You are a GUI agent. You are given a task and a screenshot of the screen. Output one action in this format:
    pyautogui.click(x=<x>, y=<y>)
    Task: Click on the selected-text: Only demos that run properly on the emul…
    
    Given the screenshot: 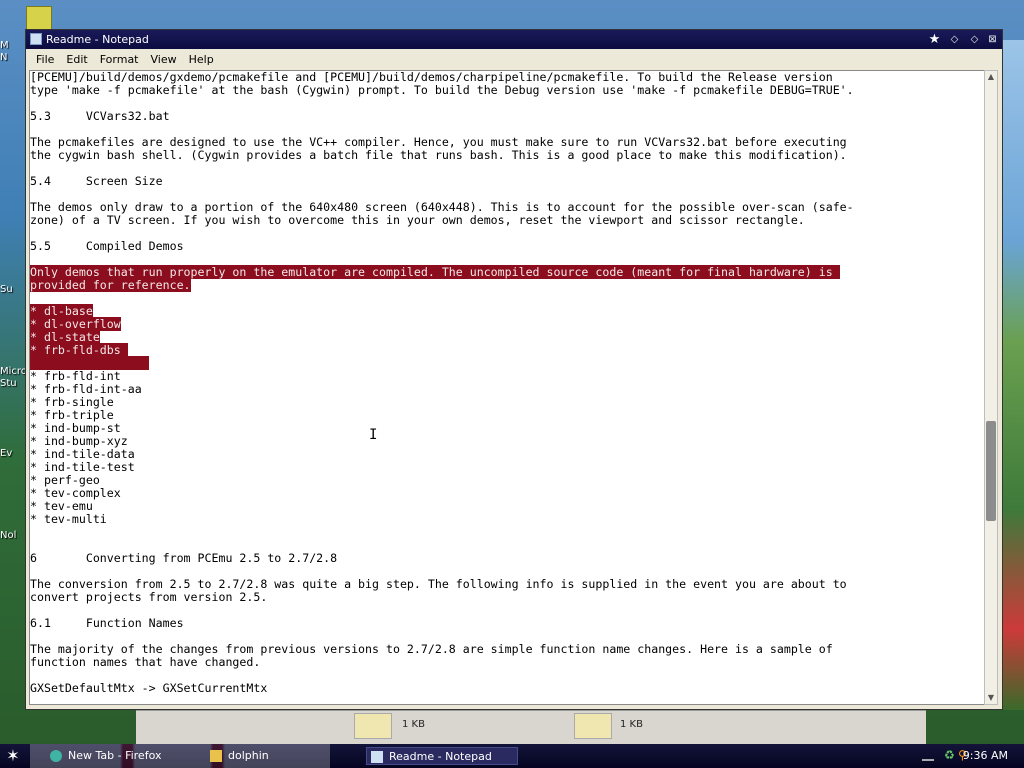 What is the action you would take?
    pyautogui.click(x=435, y=272)
    